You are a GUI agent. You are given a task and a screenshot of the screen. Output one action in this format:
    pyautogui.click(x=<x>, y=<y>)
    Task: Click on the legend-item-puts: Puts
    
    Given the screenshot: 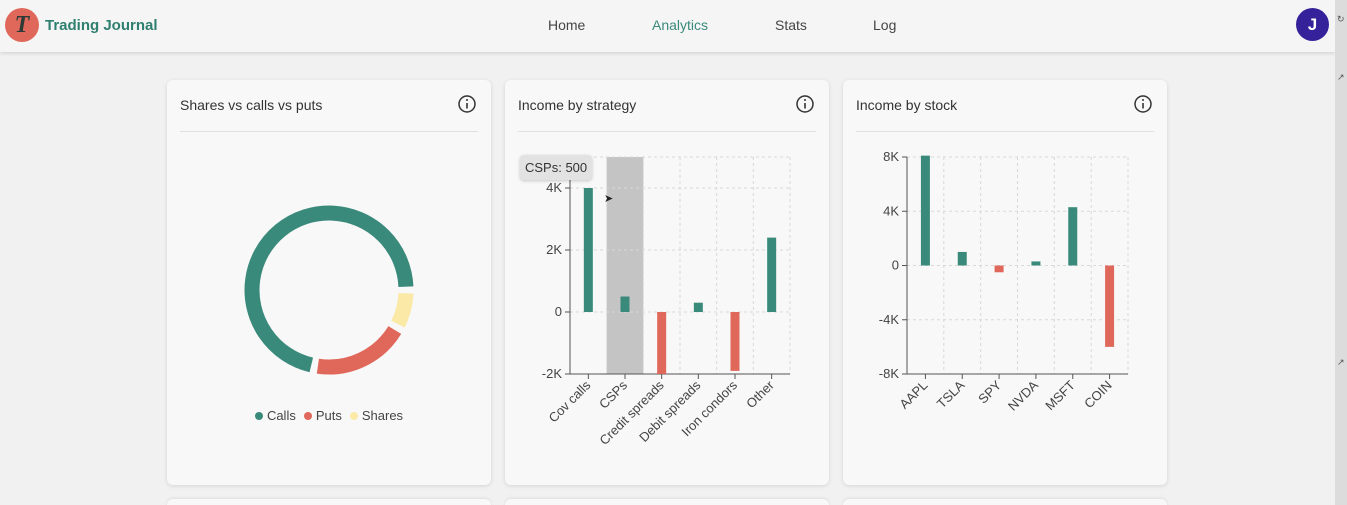 What is the action you would take?
    pyautogui.click(x=322, y=415)
    